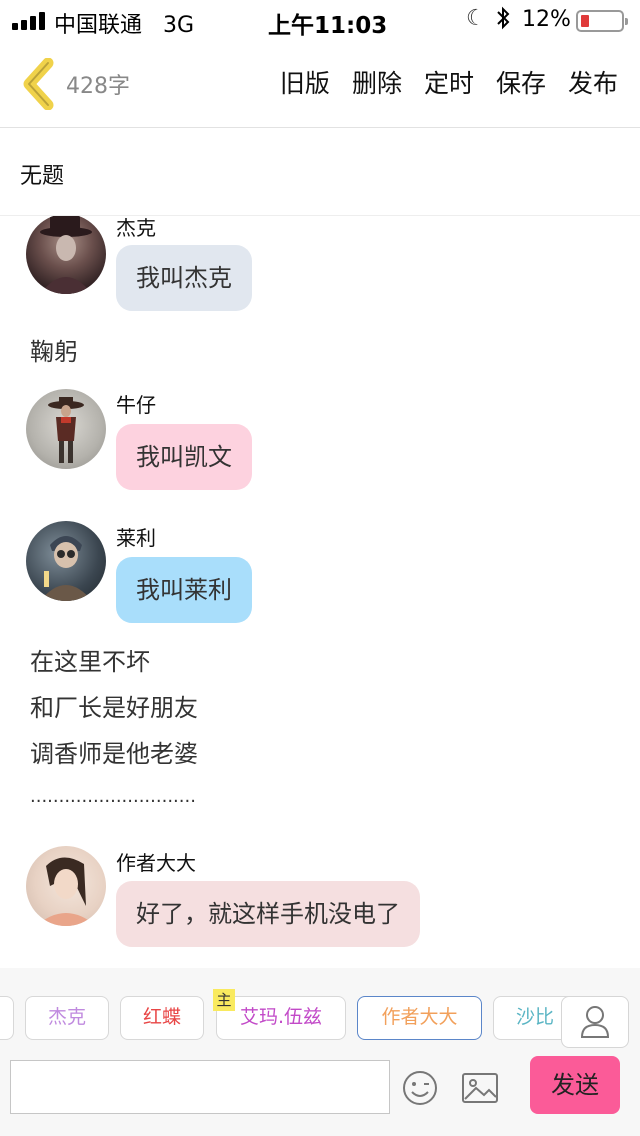 The height and width of the screenshot is (1136, 640). Describe the element at coordinates (521, 82) in the screenshot. I see `save-button: 保存` at that location.